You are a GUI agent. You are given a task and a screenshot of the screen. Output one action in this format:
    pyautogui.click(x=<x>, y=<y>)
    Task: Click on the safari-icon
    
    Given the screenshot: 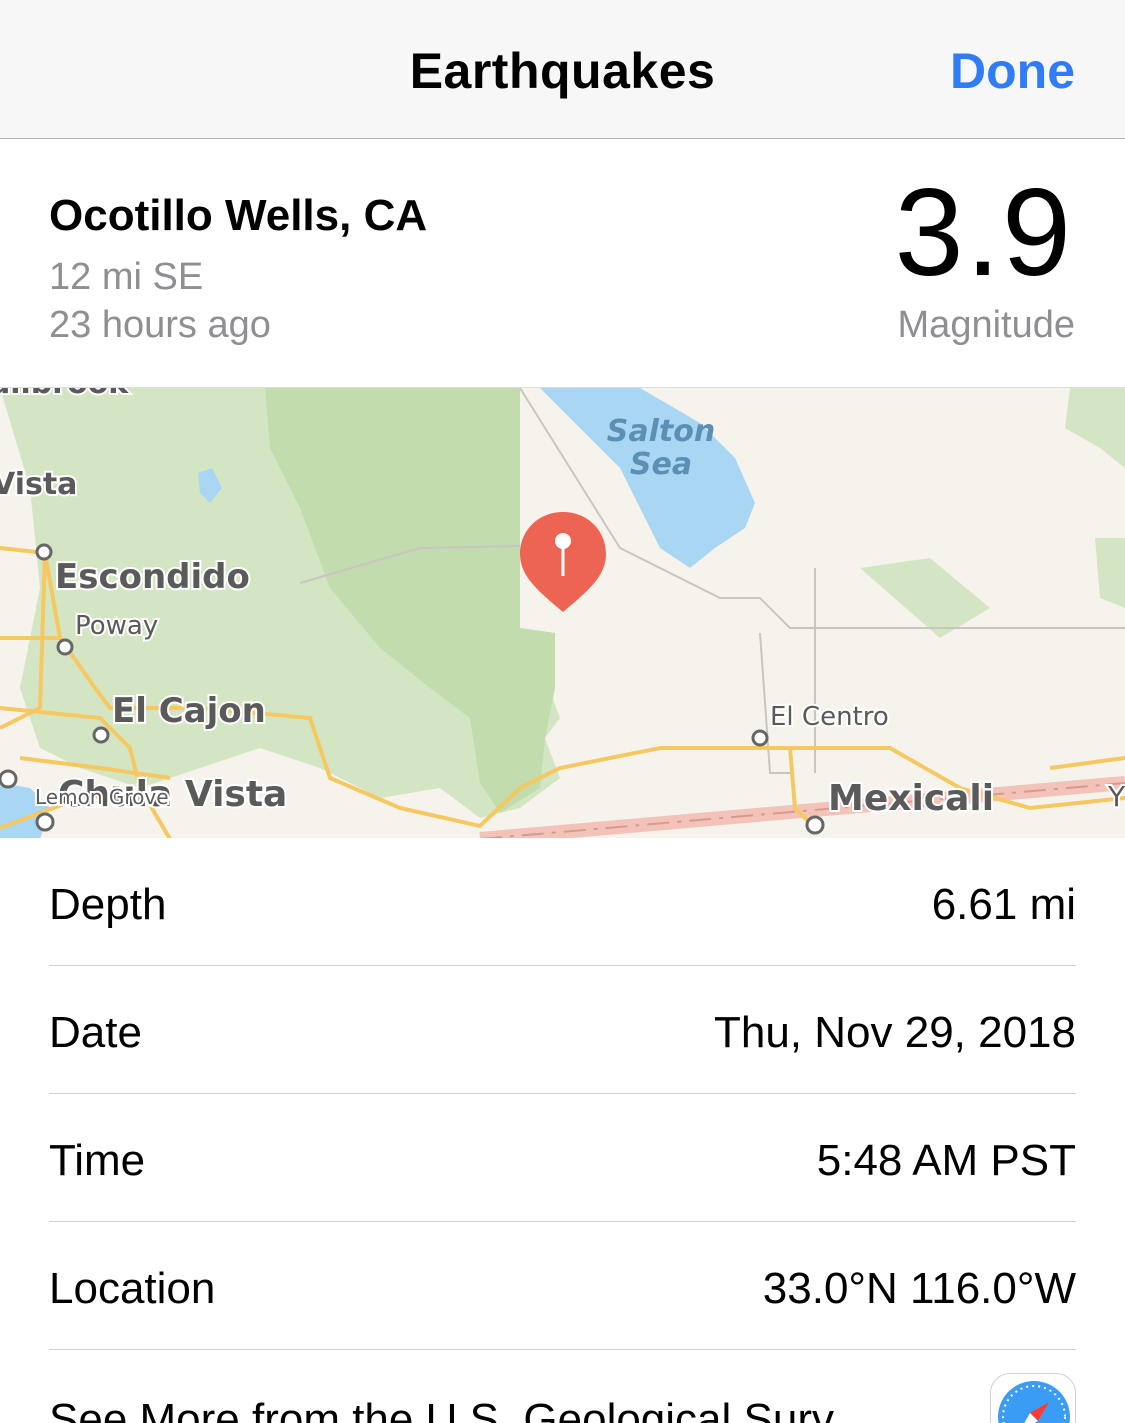 What is the action you would take?
    pyautogui.click(x=1033, y=1398)
    